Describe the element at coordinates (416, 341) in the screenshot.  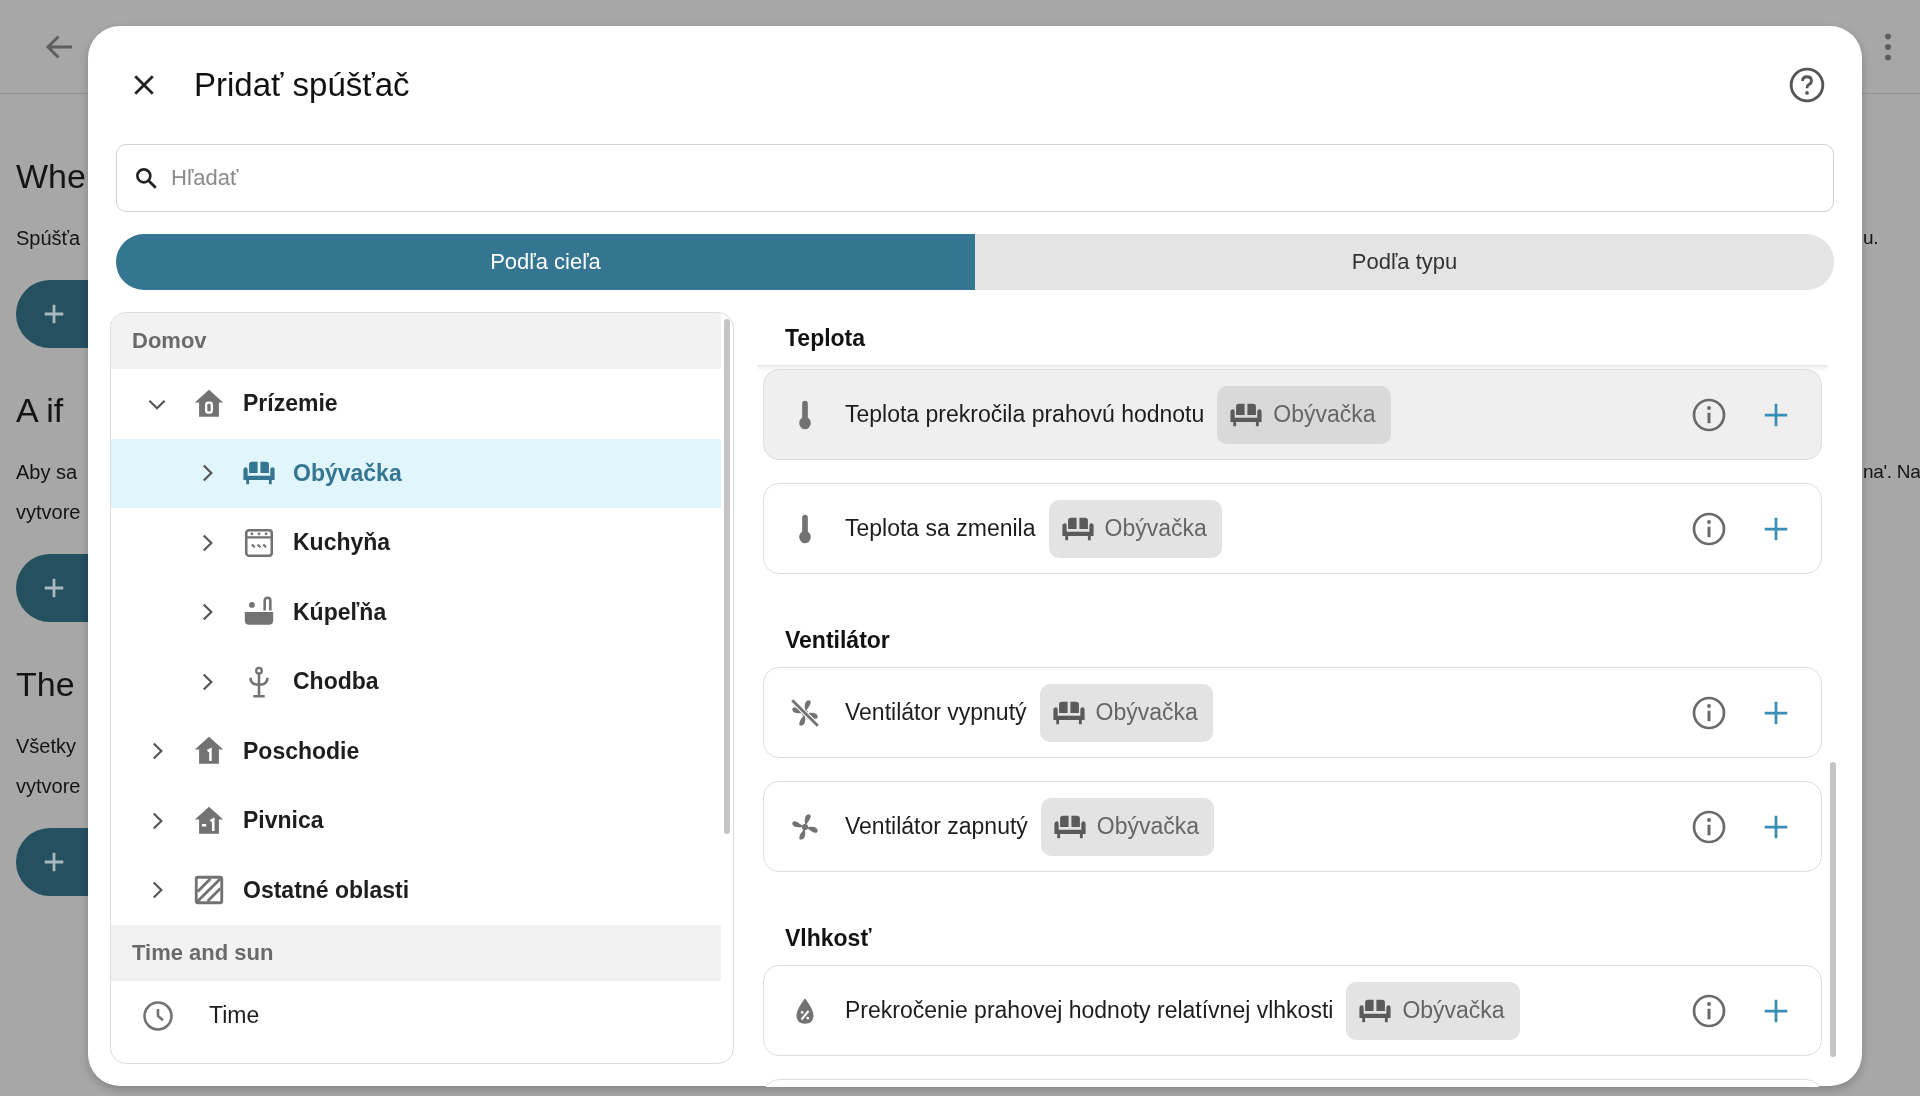
I see `group-header: Domov` at that location.